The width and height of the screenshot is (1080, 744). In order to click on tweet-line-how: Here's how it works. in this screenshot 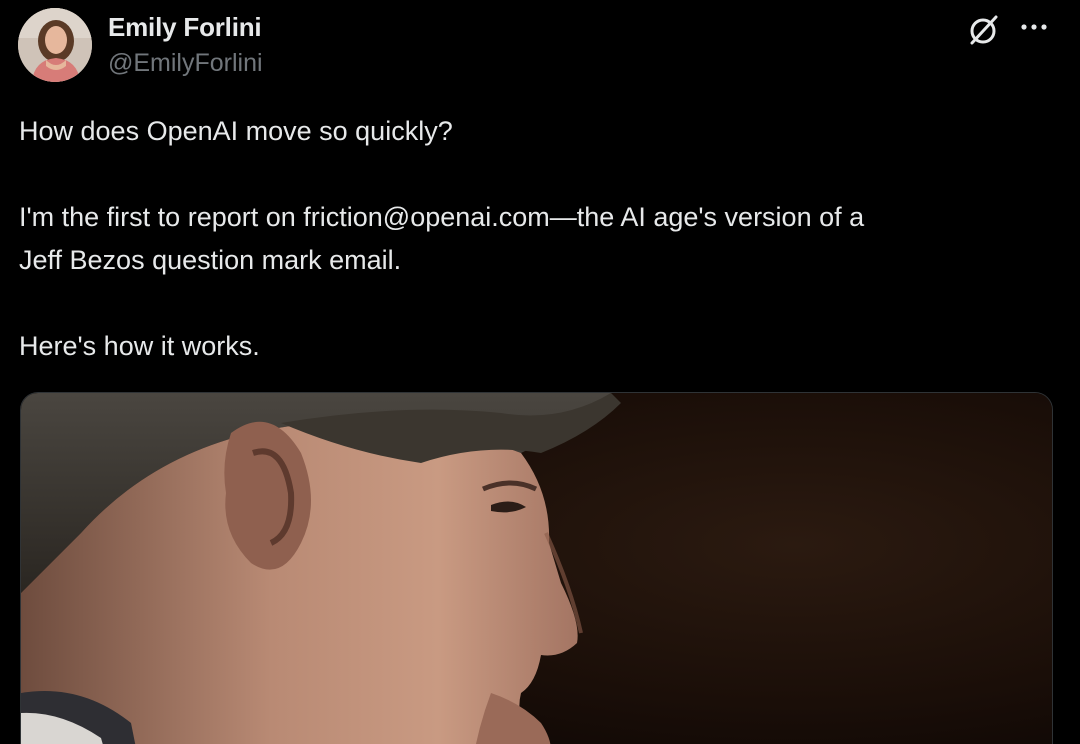, I will do `click(139, 346)`.